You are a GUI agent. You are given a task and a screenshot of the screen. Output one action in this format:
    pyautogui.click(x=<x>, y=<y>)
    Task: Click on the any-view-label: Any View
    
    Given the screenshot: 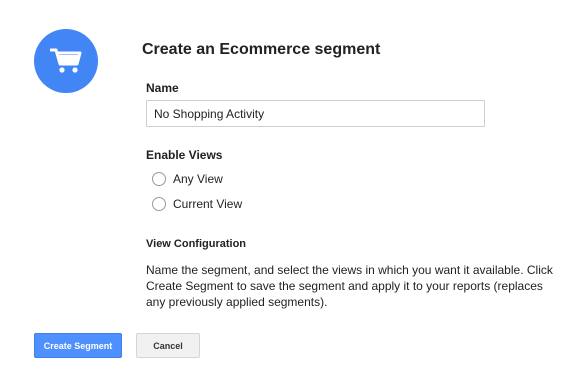 What is the action you would take?
    pyautogui.click(x=198, y=179)
    